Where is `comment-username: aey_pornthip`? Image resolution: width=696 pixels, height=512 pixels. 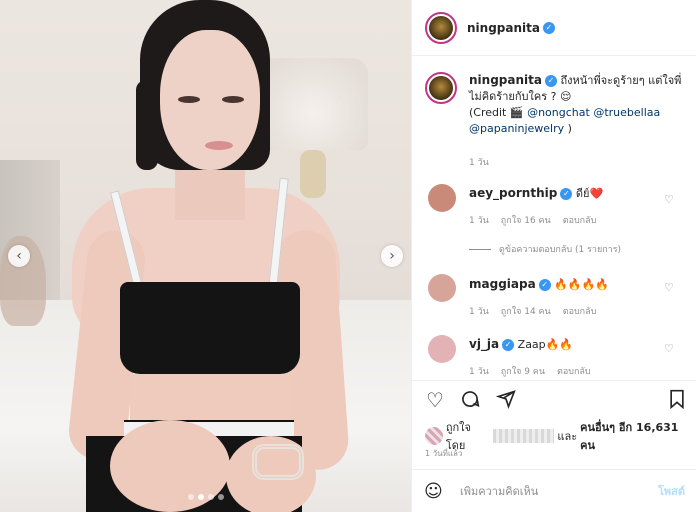 comment-username: aey_pornthip is located at coordinates (513, 193).